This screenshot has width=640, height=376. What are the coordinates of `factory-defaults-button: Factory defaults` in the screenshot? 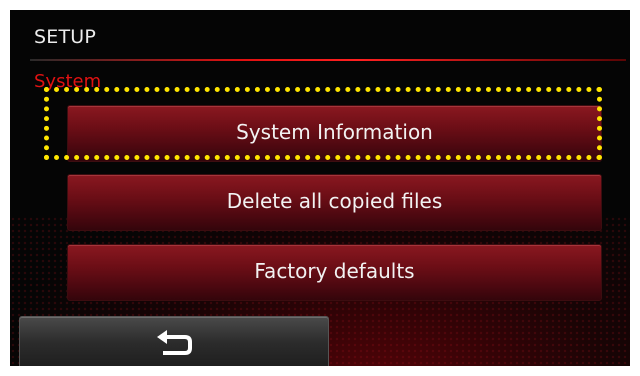 It's located at (334, 272).